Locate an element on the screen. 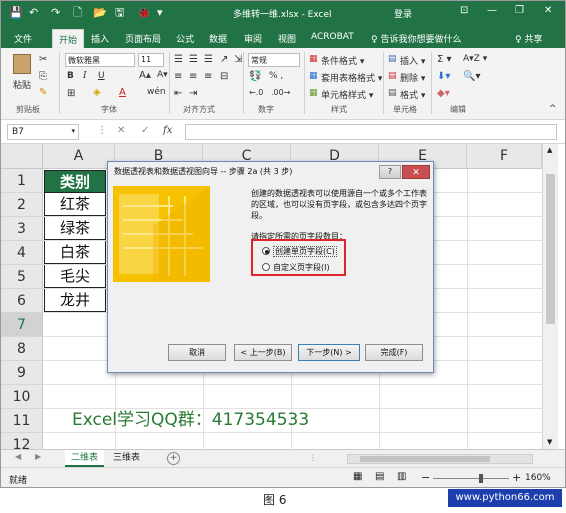  align-top-icon: ☰ is located at coordinates (178, 59).